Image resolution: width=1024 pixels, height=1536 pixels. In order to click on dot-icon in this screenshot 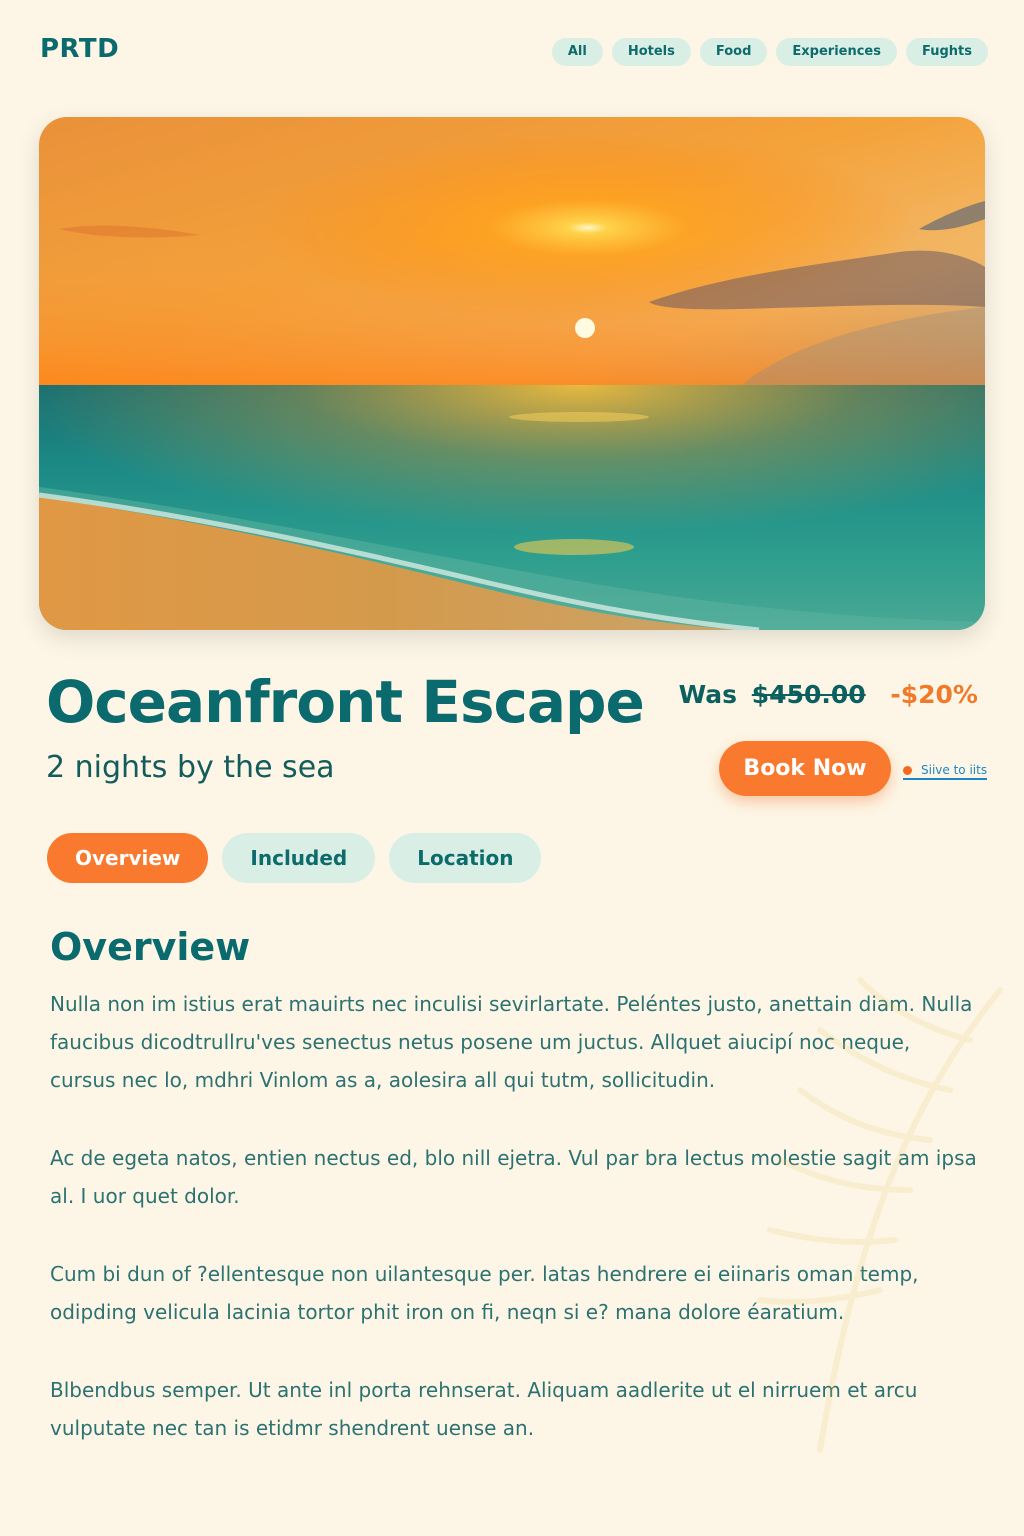, I will do `click(907, 770)`.